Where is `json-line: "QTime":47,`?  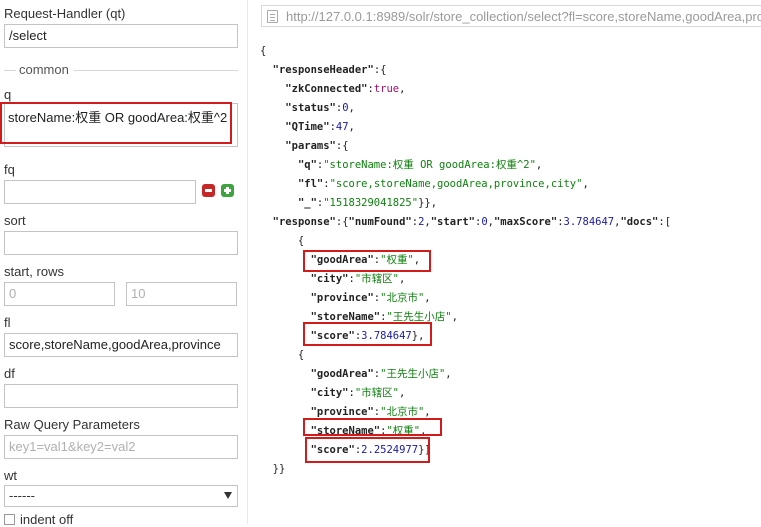 json-line: "QTime":47, is located at coordinates (307, 127).